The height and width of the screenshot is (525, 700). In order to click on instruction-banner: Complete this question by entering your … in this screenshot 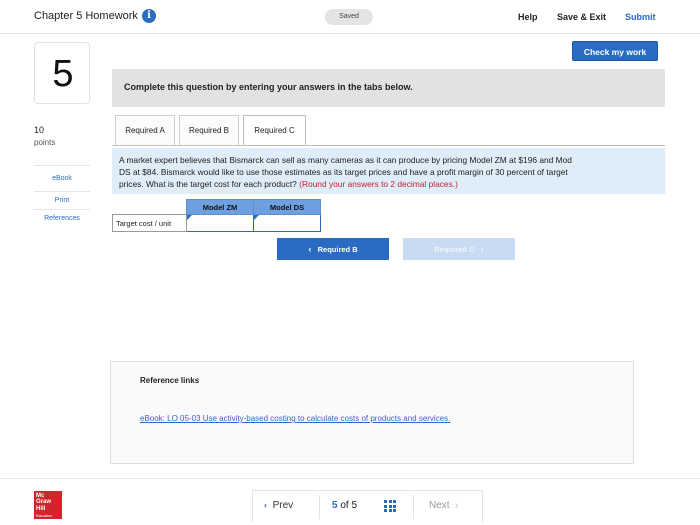, I will do `click(388, 88)`.